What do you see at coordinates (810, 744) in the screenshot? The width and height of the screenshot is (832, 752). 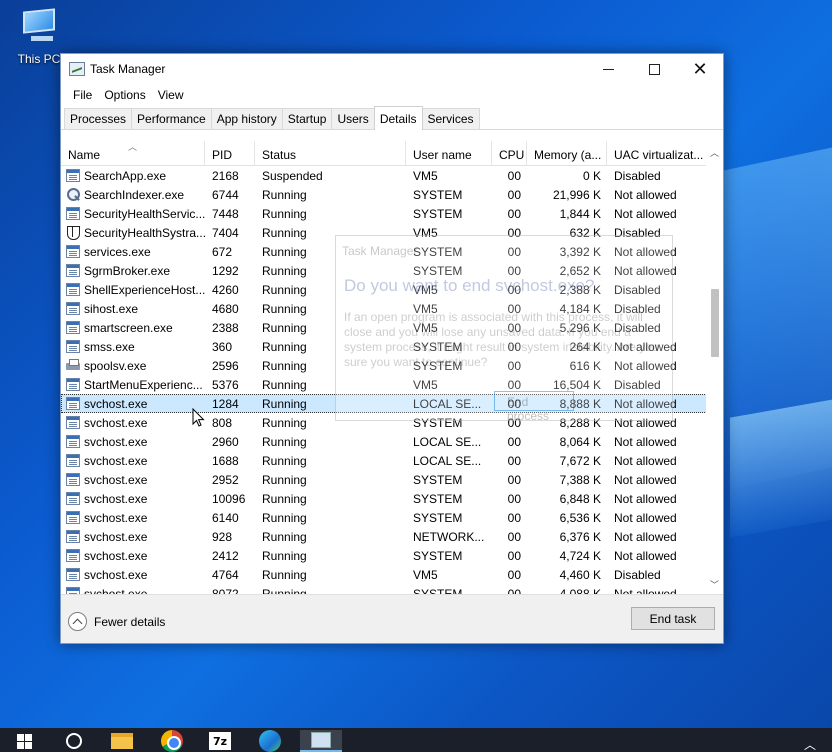 I see `tray-chevron-icon: ︿` at bounding box center [810, 744].